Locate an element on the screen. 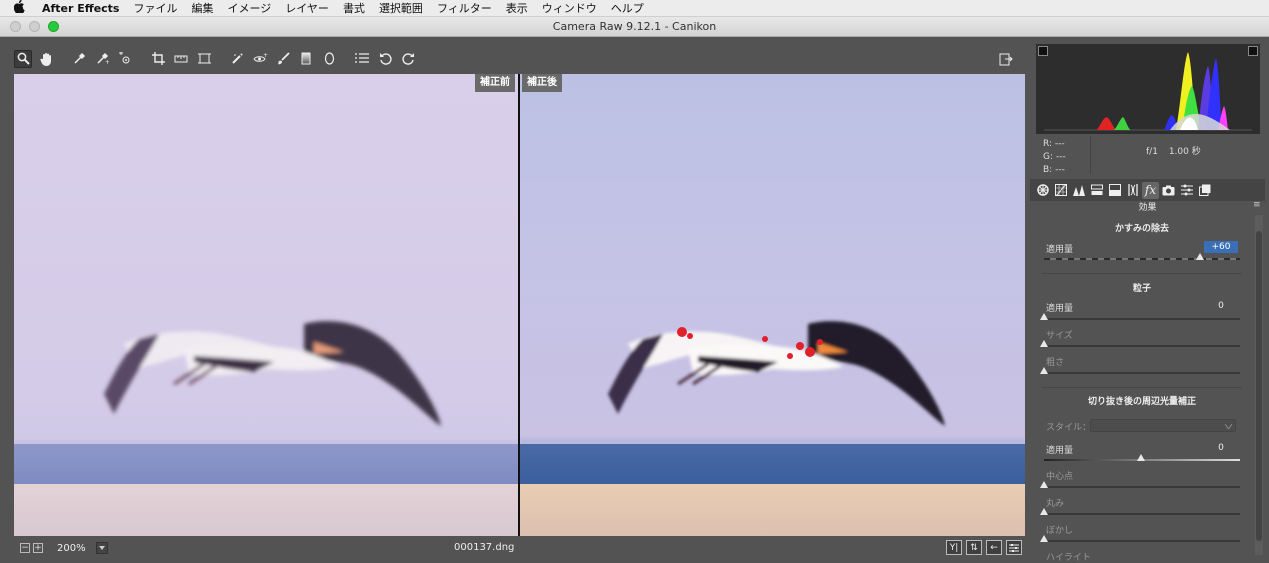 This screenshot has height=563, width=1269. grain-amount-slider is located at coordinates (1142, 319).